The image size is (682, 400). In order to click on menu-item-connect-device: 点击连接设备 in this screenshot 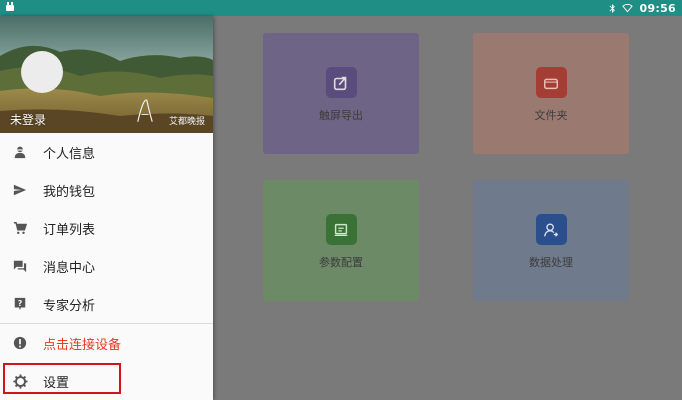, I will do `click(106, 343)`.